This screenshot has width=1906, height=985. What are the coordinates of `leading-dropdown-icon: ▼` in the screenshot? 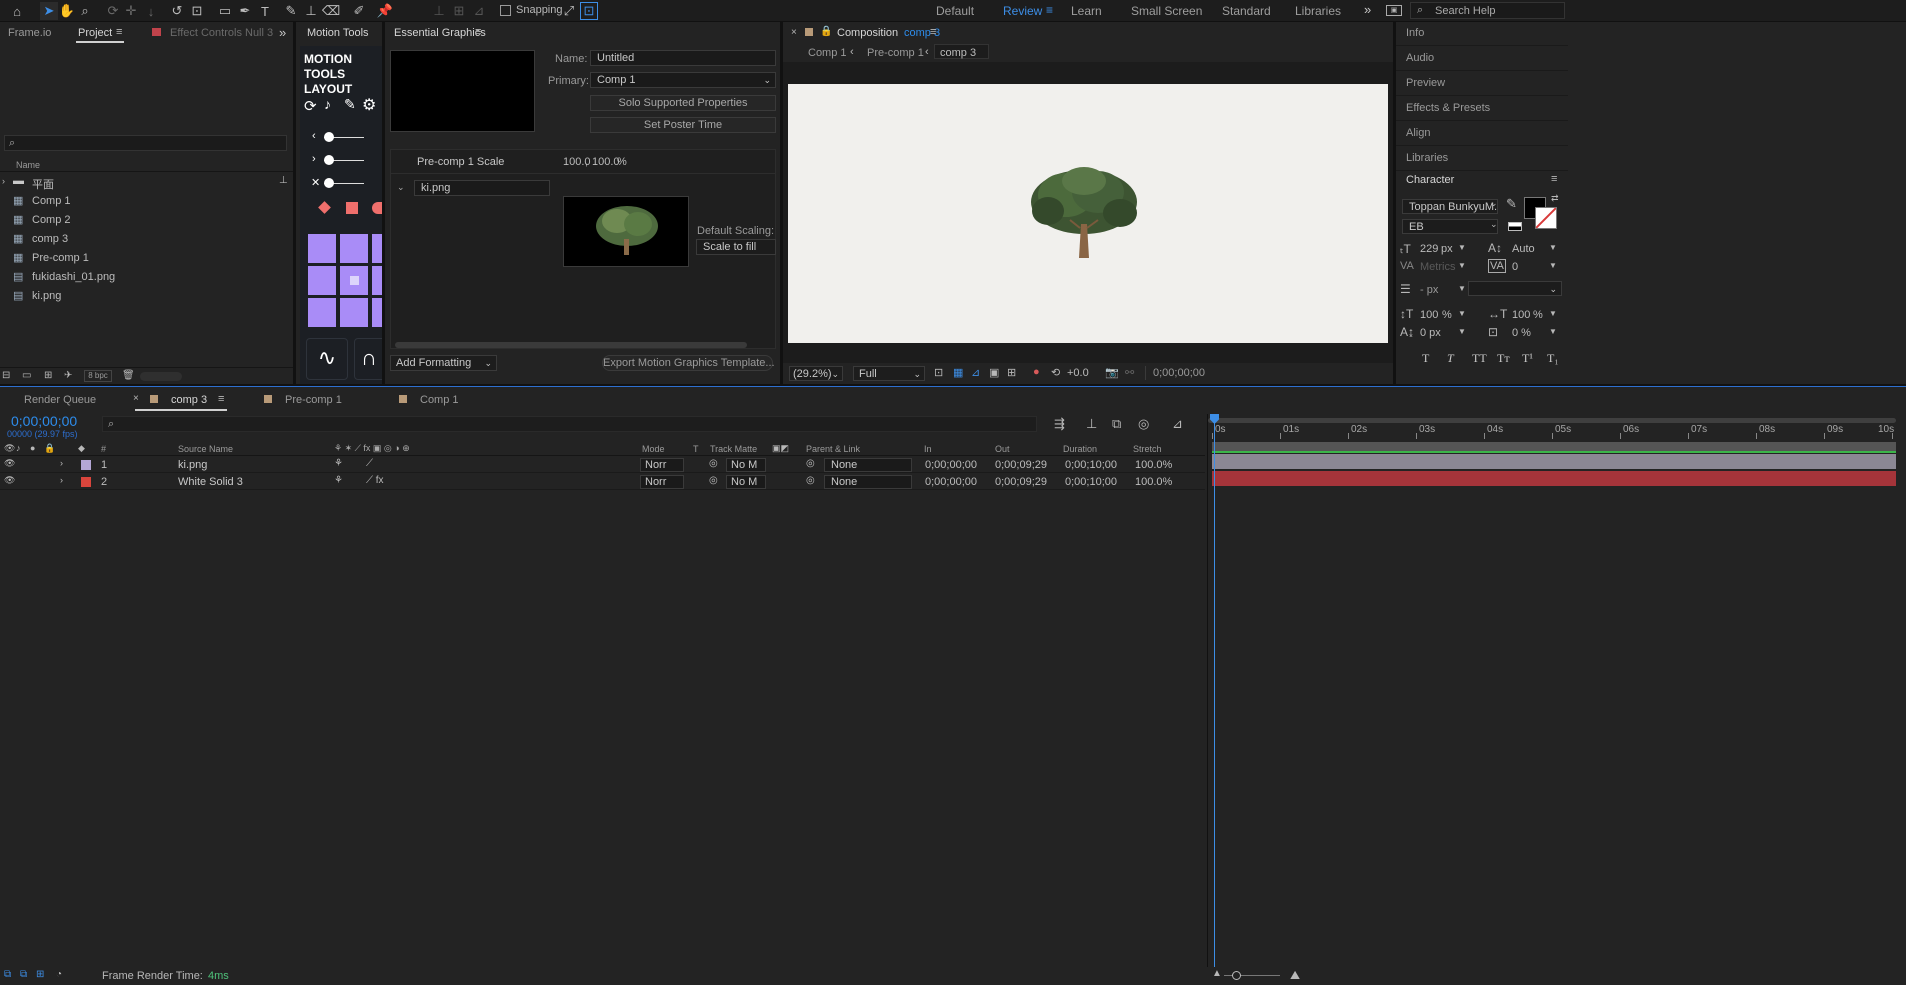 It's located at (1553, 247).